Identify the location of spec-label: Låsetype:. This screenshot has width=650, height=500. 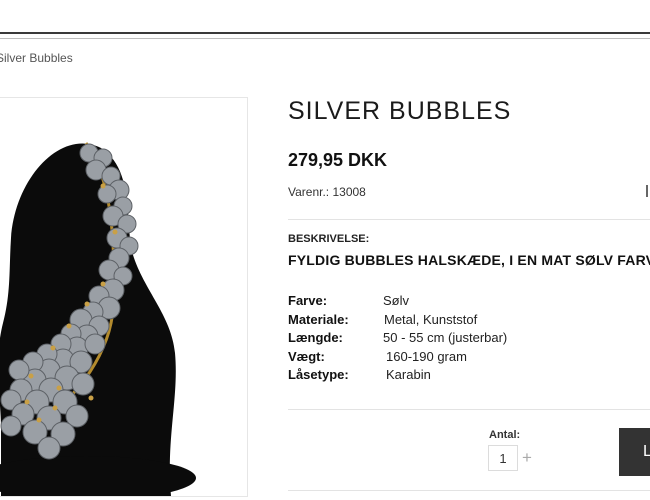
(318, 374).